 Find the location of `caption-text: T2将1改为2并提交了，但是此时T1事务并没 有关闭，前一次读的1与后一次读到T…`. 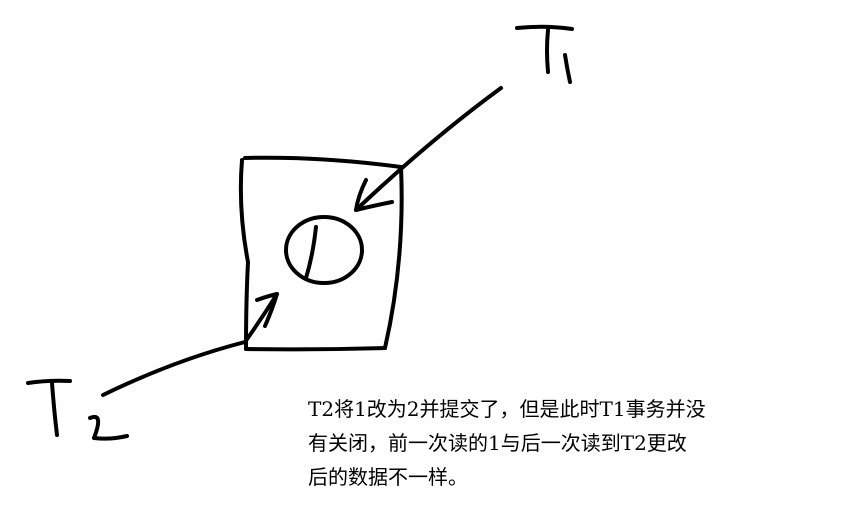

caption-text: T2将1改为2并提交了，但是此时T1事务并没 有关闭，前一次读的1与后一次读到T… is located at coordinates (568, 443).